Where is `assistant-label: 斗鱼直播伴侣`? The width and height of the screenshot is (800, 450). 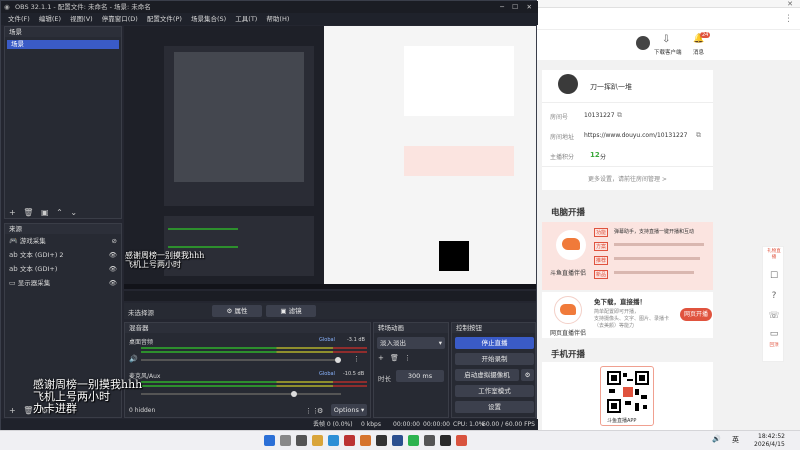
assistant-label: 斗鱼直播伴侣 is located at coordinates (568, 273).